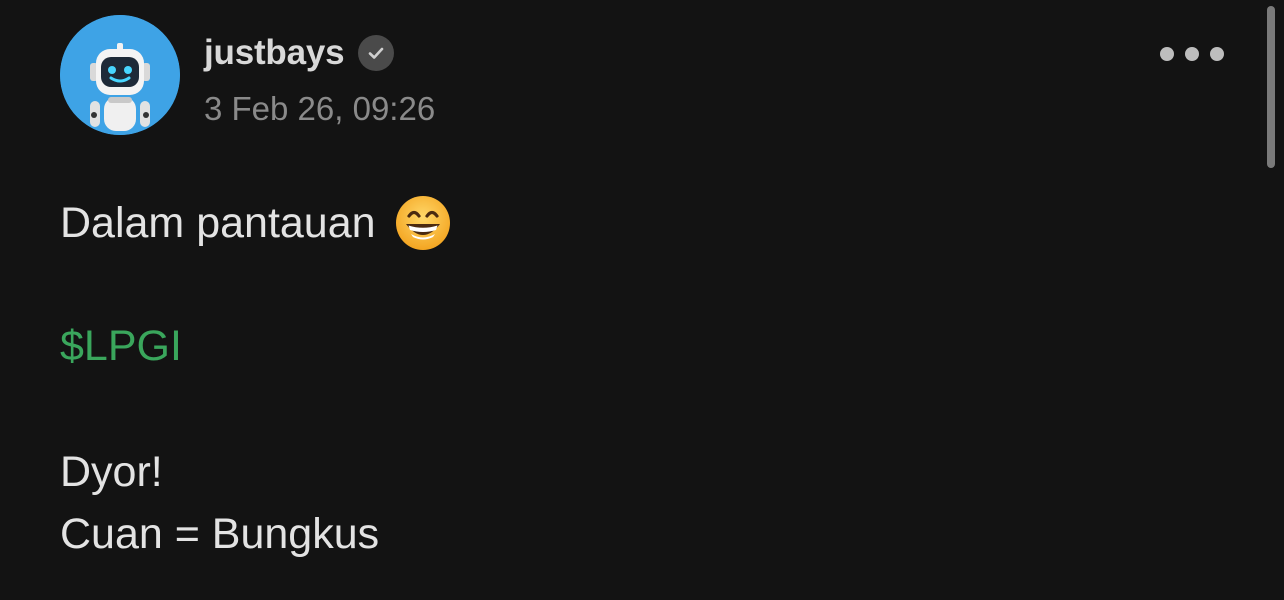  Describe the element at coordinates (423, 223) in the screenshot. I see `grinning-face-emoji-icon` at that location.